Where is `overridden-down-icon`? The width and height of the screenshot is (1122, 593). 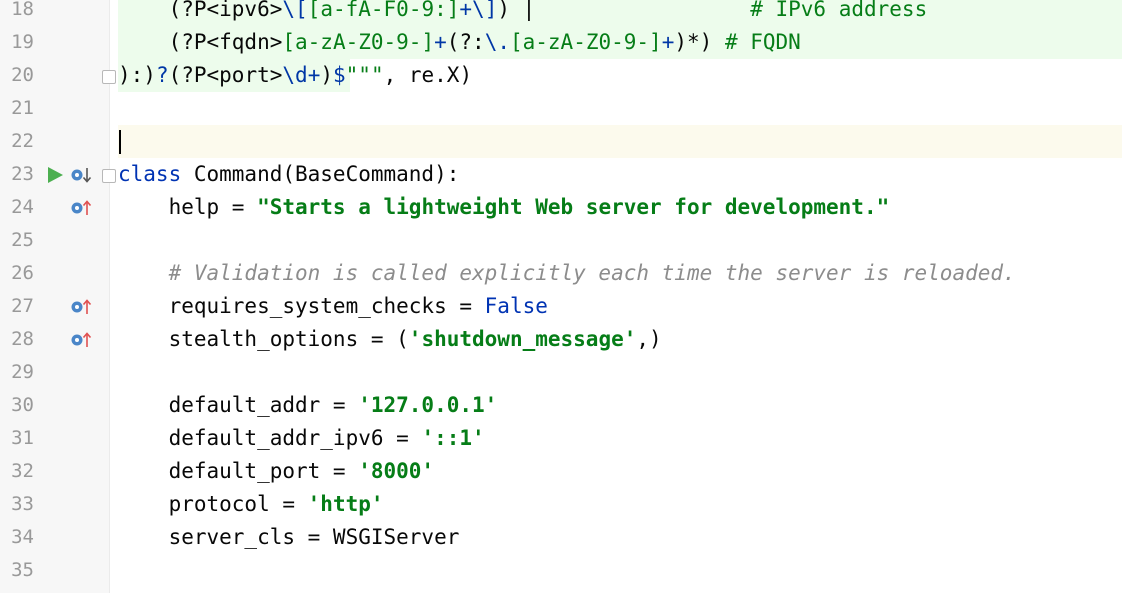
overridden-down-icon is located at coordinates (81, 174).